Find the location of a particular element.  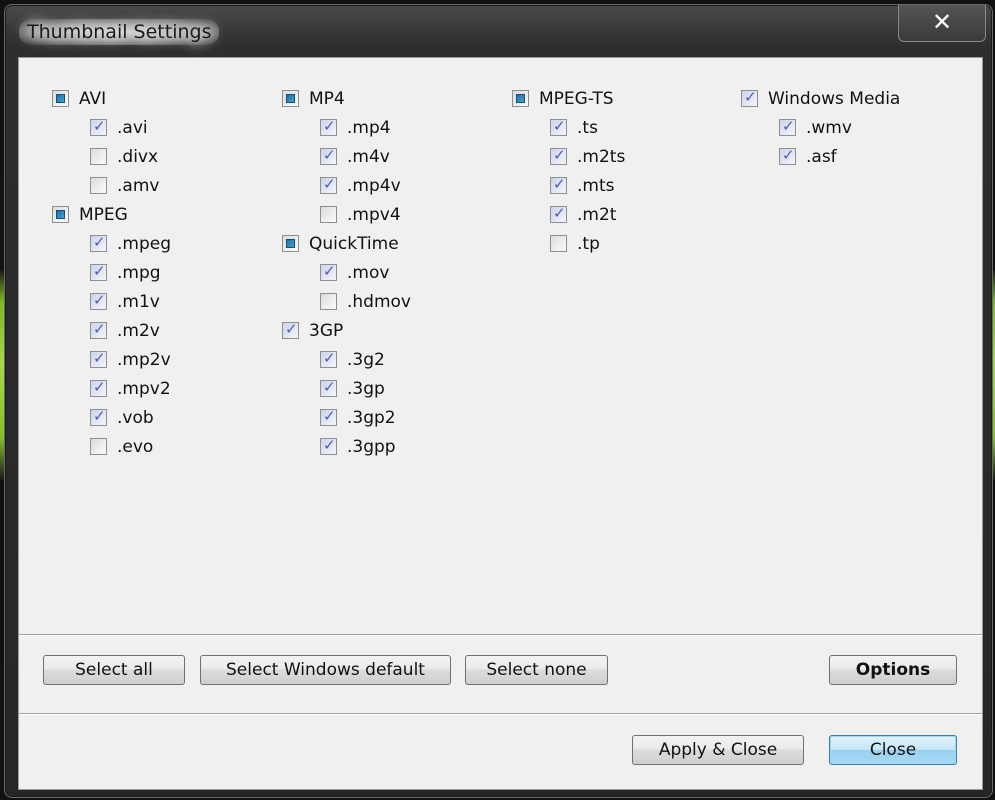

group-row-quicktime: QuickTime is located at coordinates (346, 243).